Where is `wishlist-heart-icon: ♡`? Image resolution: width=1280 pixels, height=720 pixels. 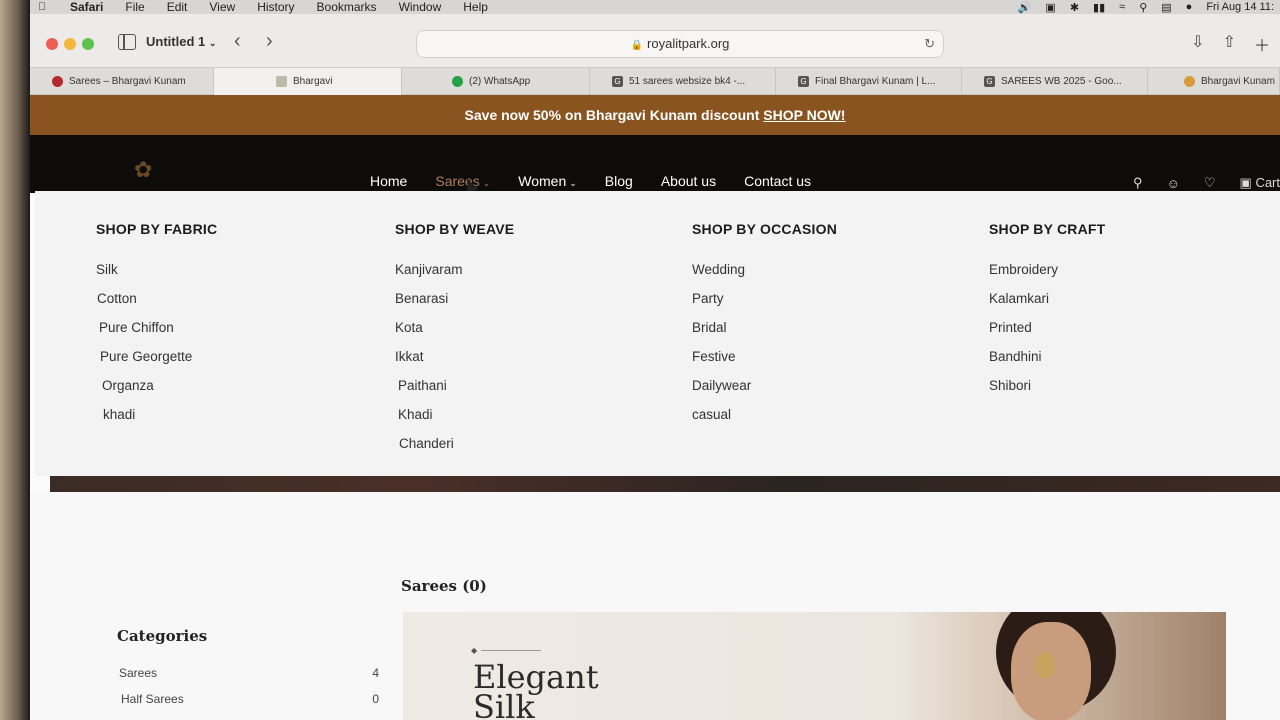 wishlist-heart-icon: ♡ is located at coordinates (1210, 183).